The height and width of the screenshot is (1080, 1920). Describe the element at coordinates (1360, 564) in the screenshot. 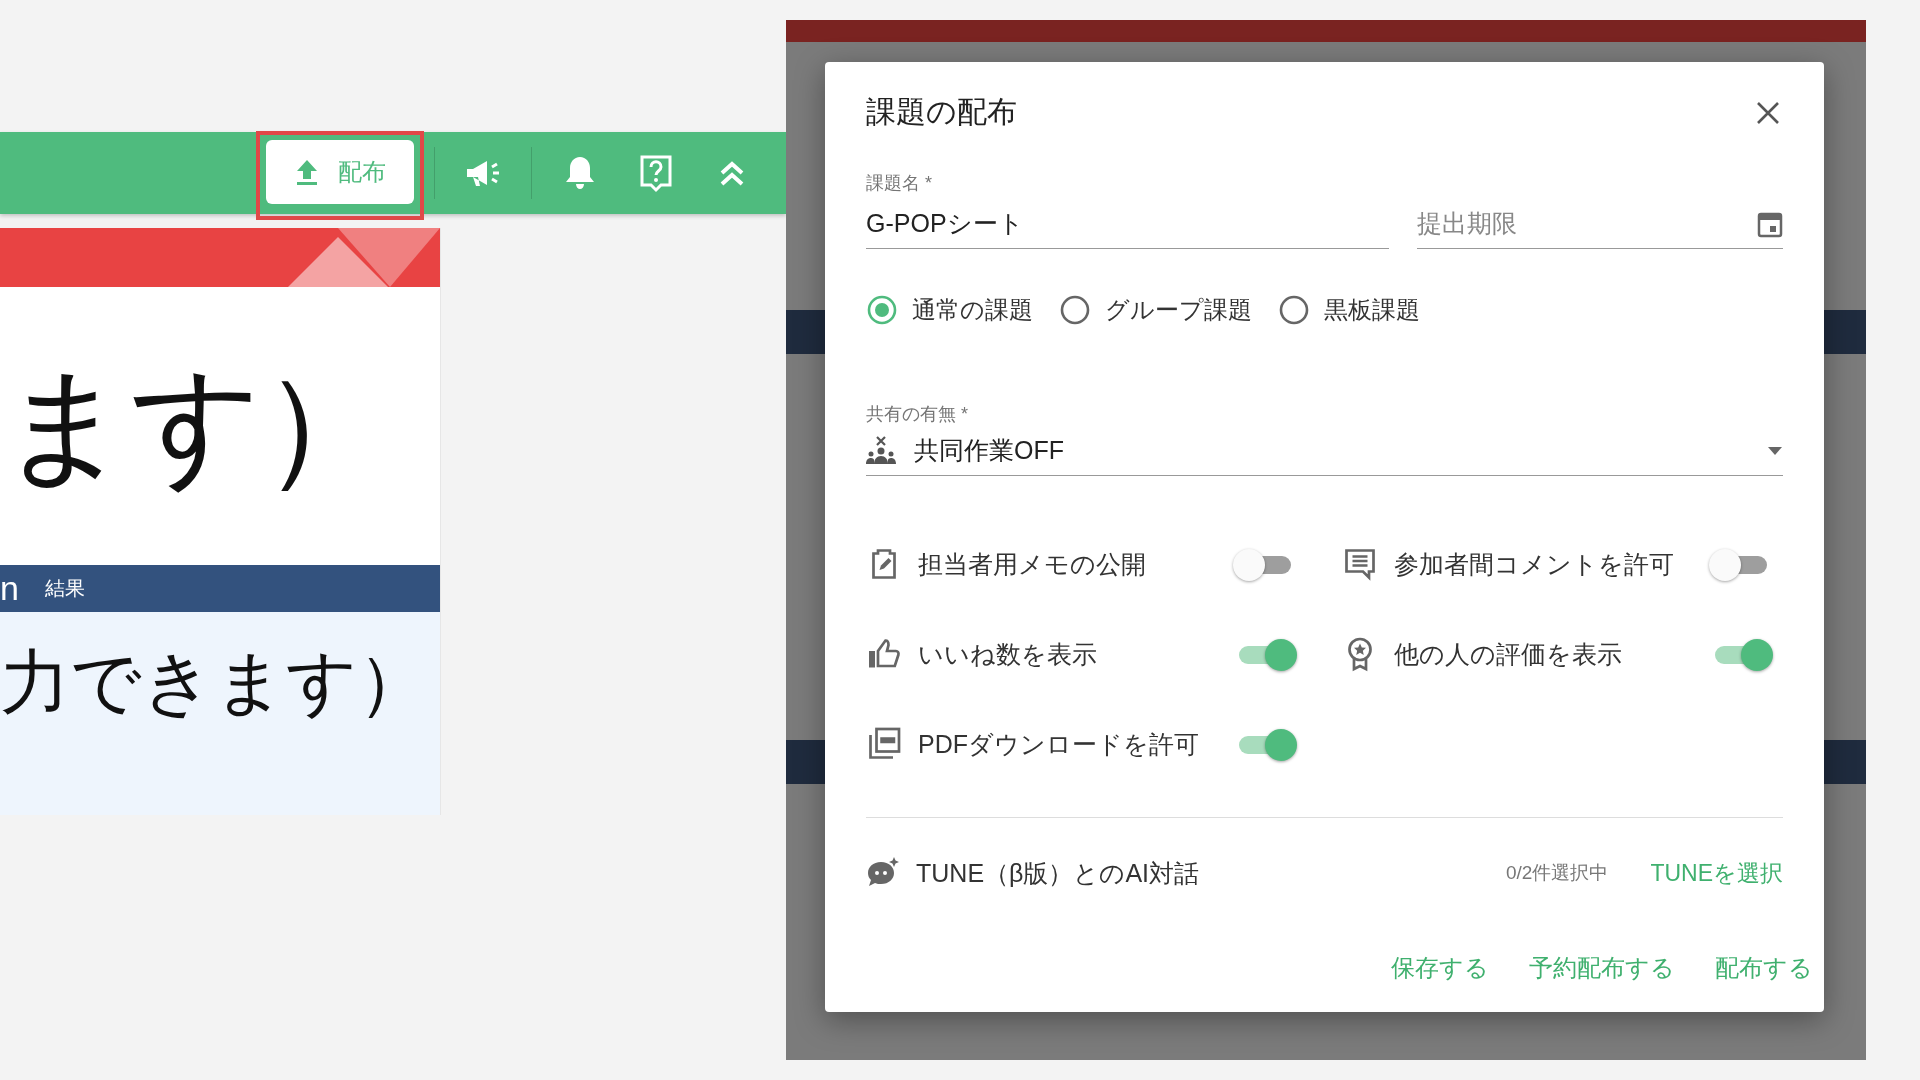

I see `comment-icon` at that location.